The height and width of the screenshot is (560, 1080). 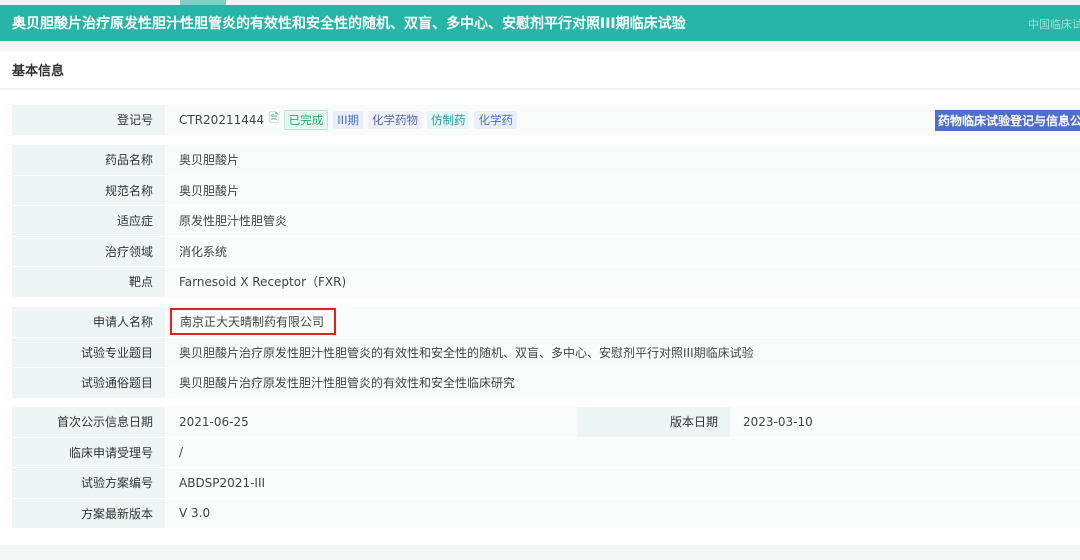 I want to click on section-title: 基本信息, so click(x=38, y=71).